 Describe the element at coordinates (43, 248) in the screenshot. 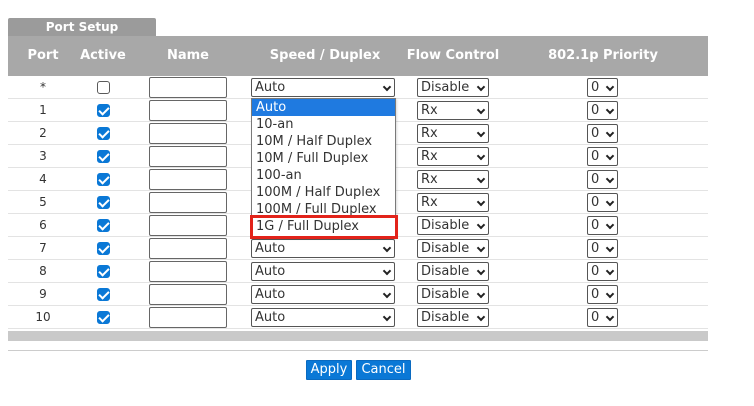

I see `port-number: 7` at that location.